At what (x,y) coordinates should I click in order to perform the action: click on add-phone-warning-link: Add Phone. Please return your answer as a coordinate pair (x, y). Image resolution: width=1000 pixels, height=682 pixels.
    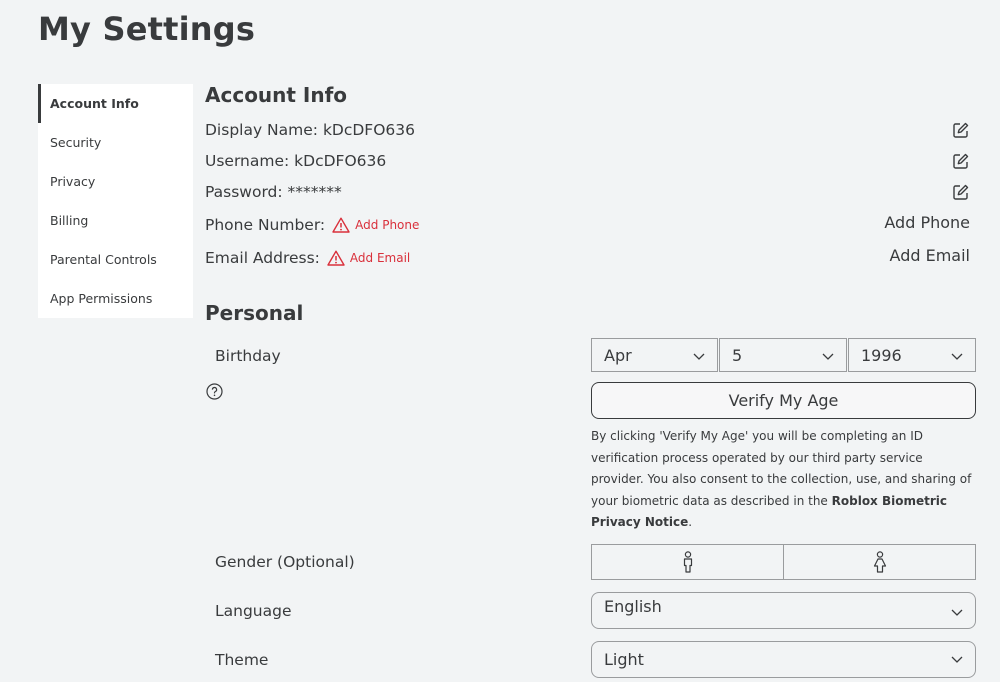
    Looking at the image, I should click on (375, 225).